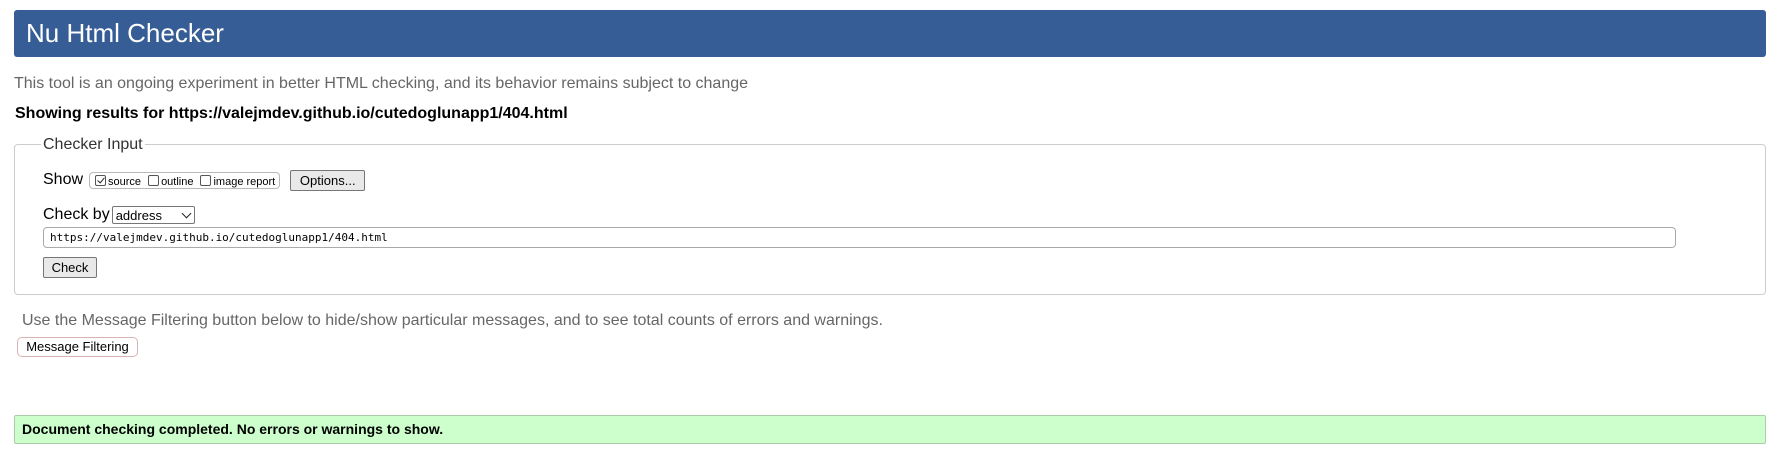 The width and height of the screenshot is (1781, 453). Describe the element at coordinates (139, 215) in the screenshot. I see `check-by-selected-value: address` at that location.